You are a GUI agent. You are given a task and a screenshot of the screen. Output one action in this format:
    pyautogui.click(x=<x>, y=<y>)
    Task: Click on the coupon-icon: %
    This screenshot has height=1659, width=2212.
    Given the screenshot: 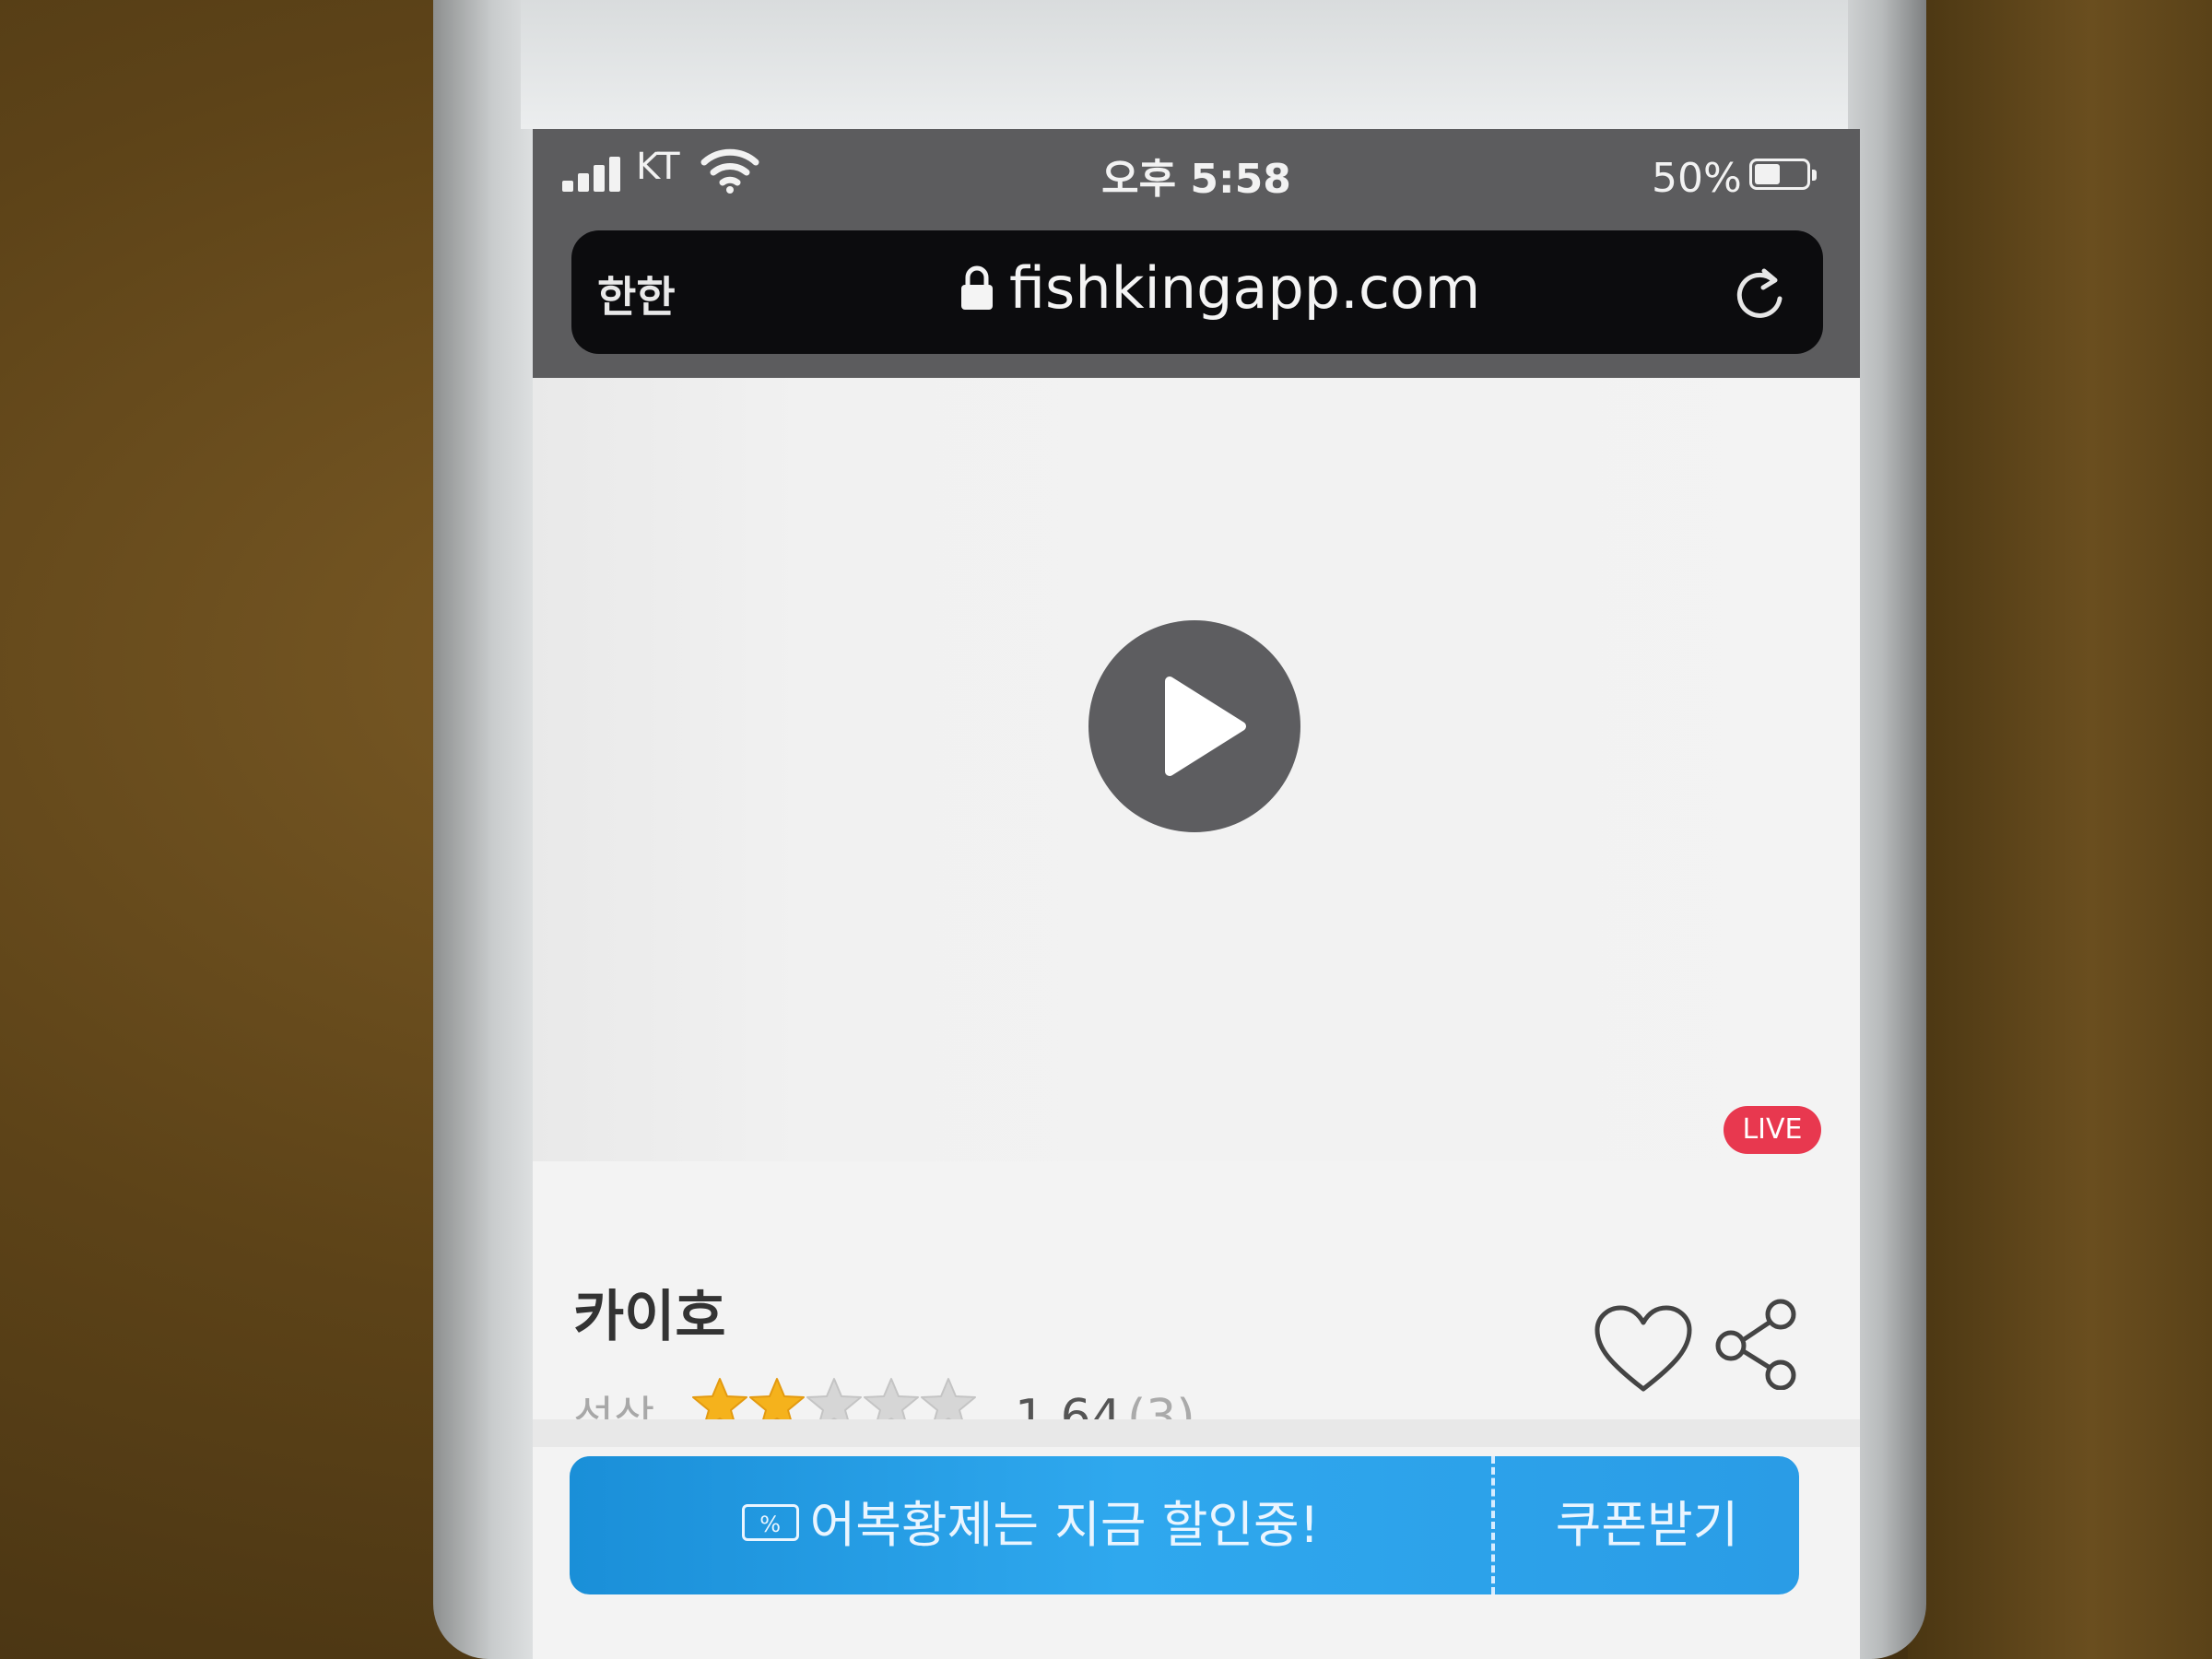 What is the action you would take?
    pyautogui.click(x=770, y=1523)
    